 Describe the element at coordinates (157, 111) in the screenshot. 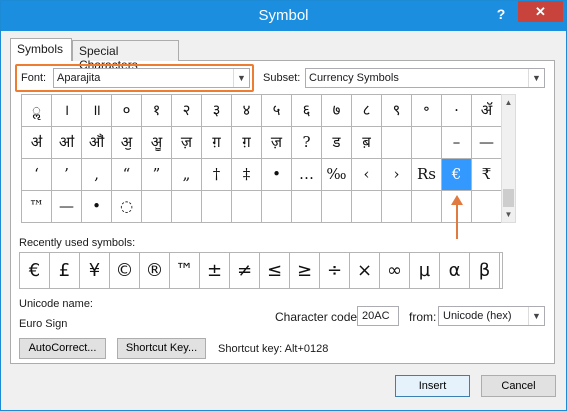

I see `symbol-cell: १` at that location.